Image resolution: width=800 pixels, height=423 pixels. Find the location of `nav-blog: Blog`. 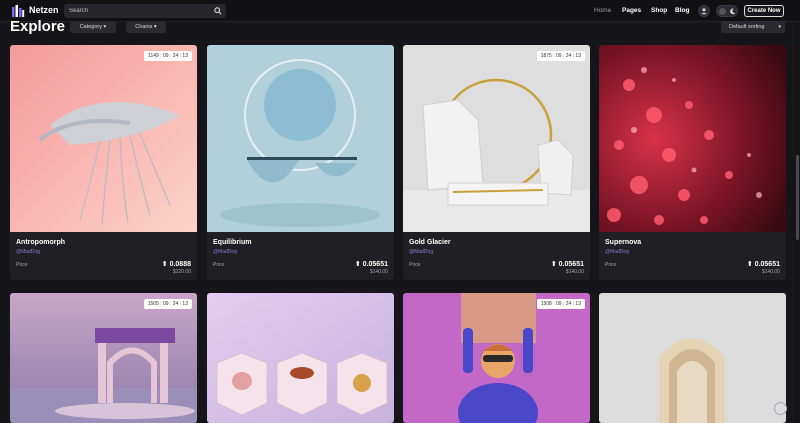

nav-blog: Blog is located at coordinates (682, 10).